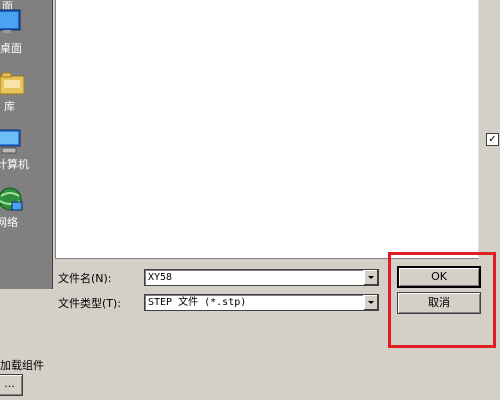  Describe the element at coordinates (22, 365) in the screenshot. I see `addin-label: 加载组件` at that location.